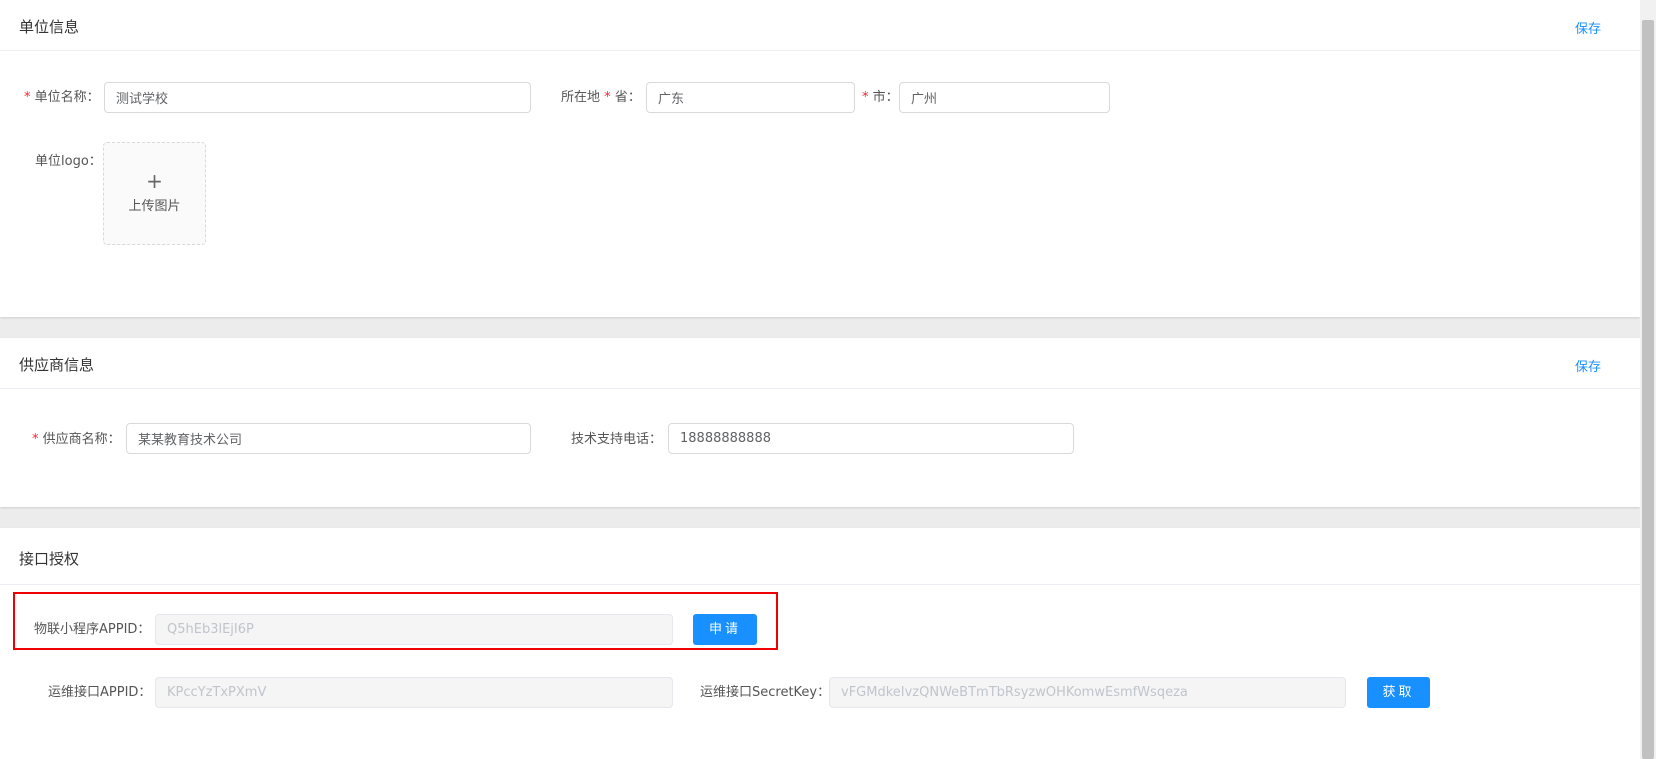 The width and height of the screenshot is (1656, 759). Describe the element at coordinates (154, 181) in the screenshot. I see `plus-icon: +` at that location.